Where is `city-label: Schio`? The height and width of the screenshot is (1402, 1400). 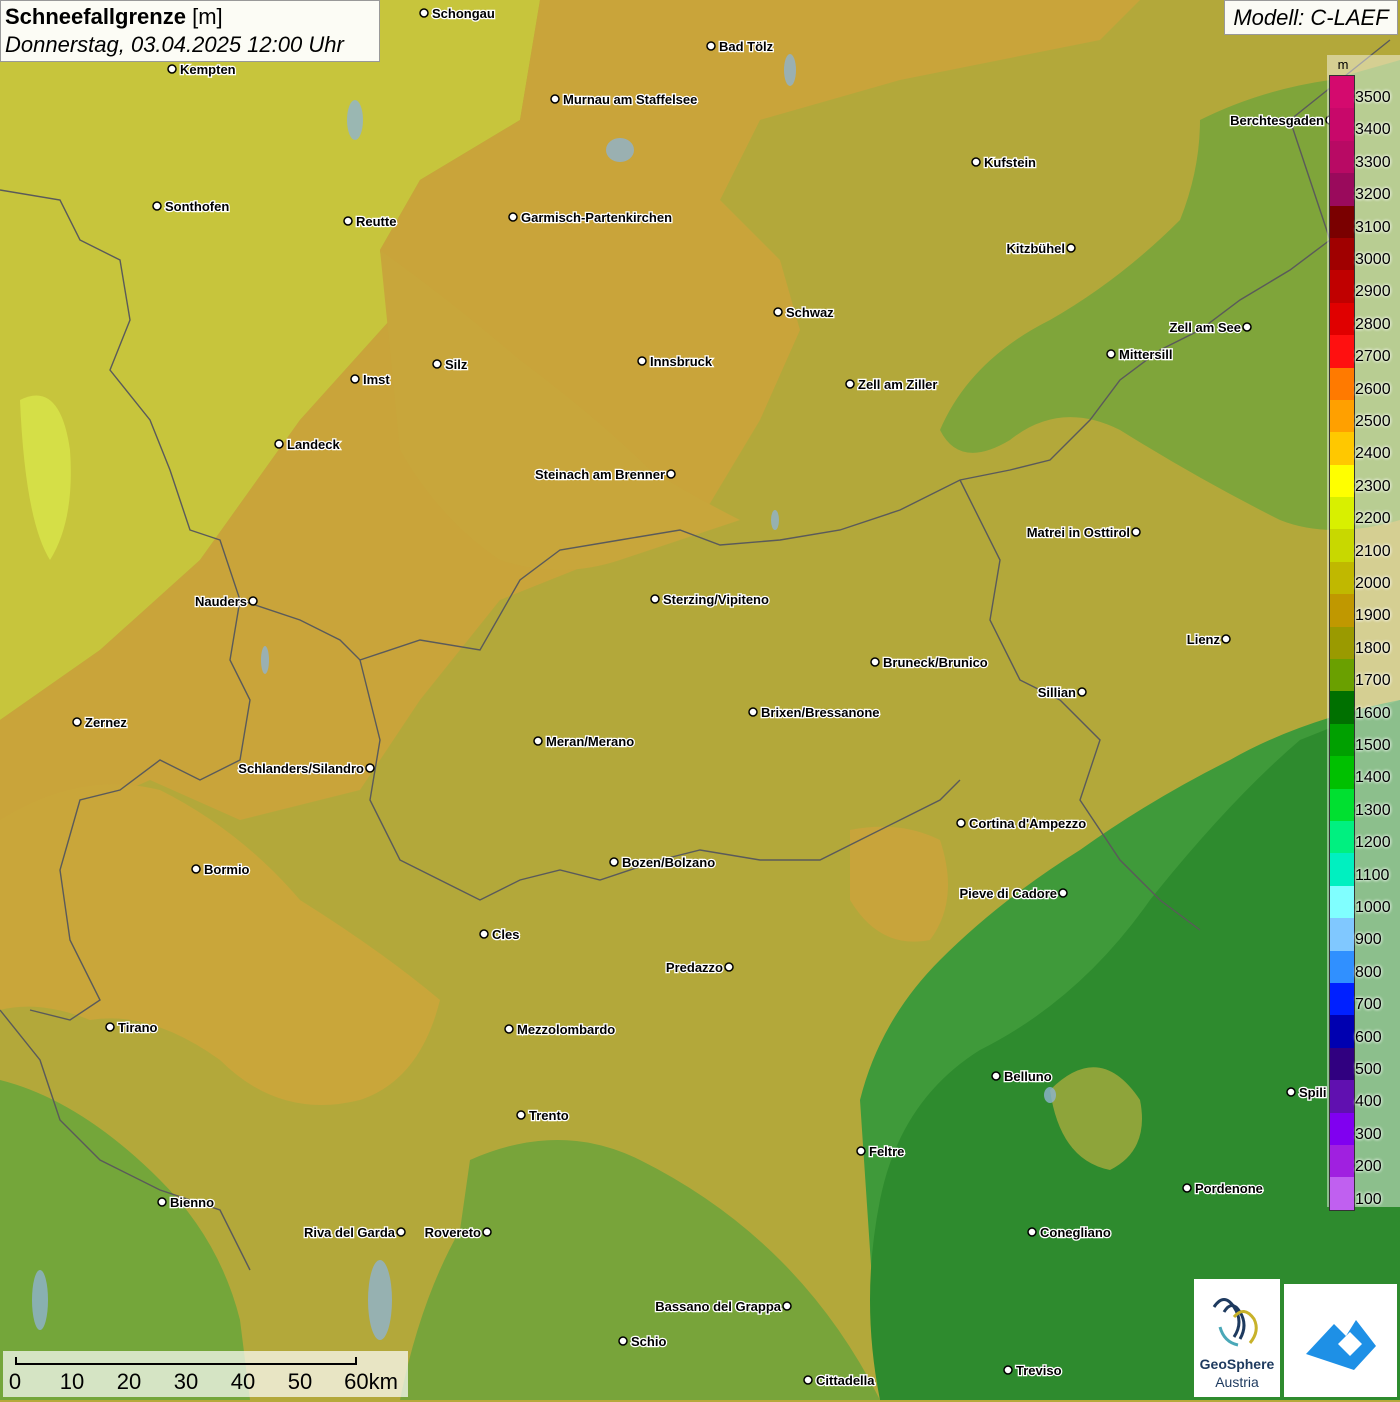
city-label: Schio is located at coordinates (648, 1341).